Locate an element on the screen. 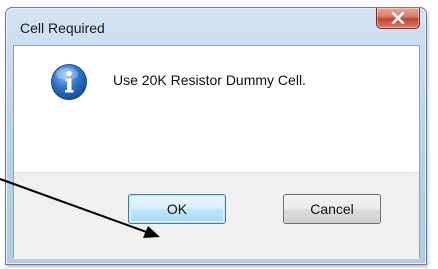 The height and width of the screenshot is (269, 438). dialog-title: Cell Required is located at coordinates (62, 28).